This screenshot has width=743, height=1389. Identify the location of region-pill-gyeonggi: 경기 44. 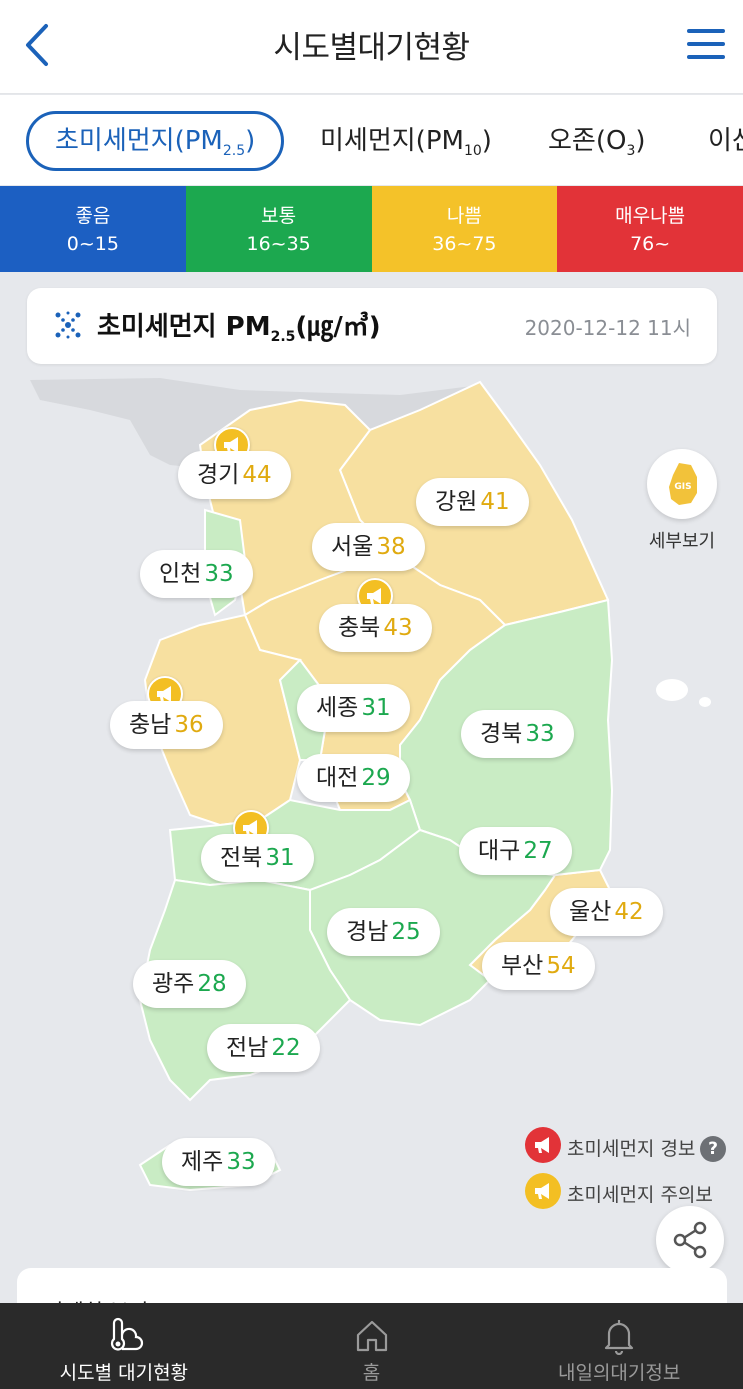
(234, 475).